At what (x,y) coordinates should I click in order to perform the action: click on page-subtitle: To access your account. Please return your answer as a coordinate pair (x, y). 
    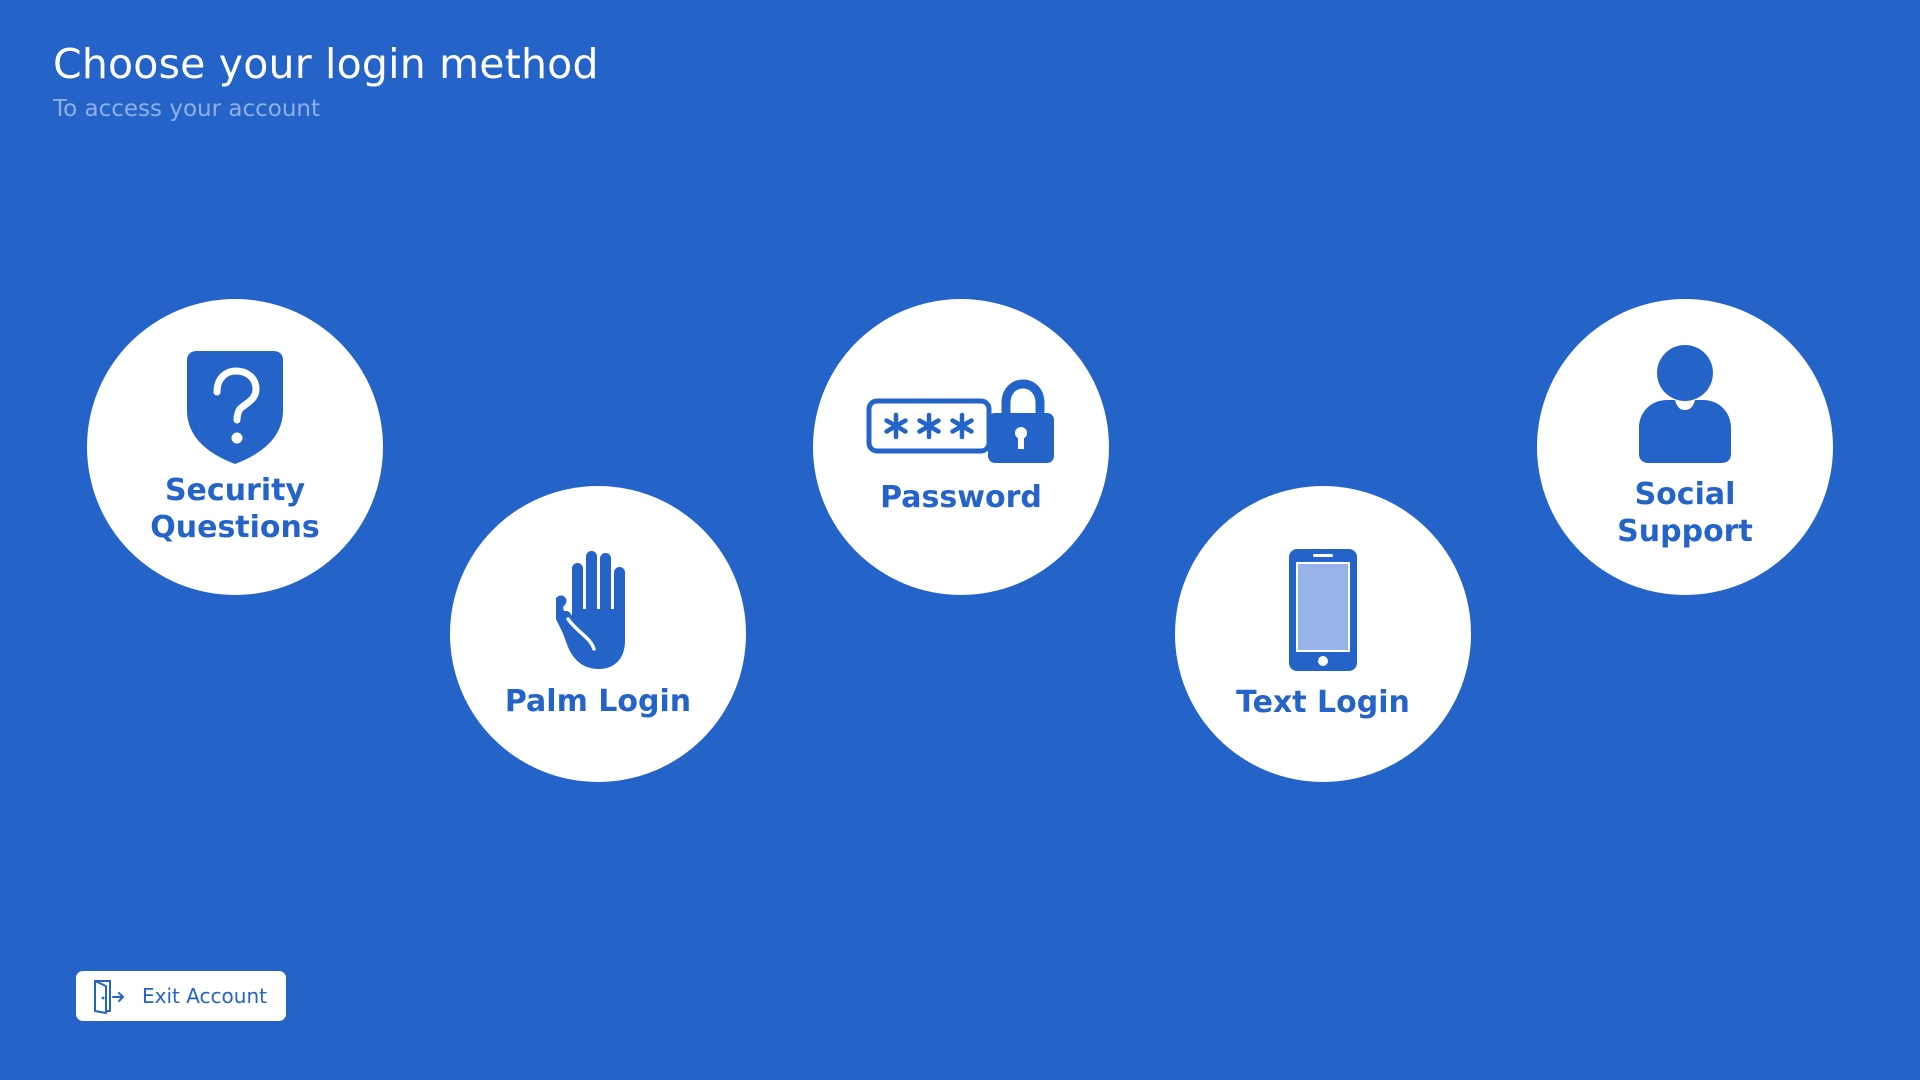
    Looking at the image, I should click on (186, 109).